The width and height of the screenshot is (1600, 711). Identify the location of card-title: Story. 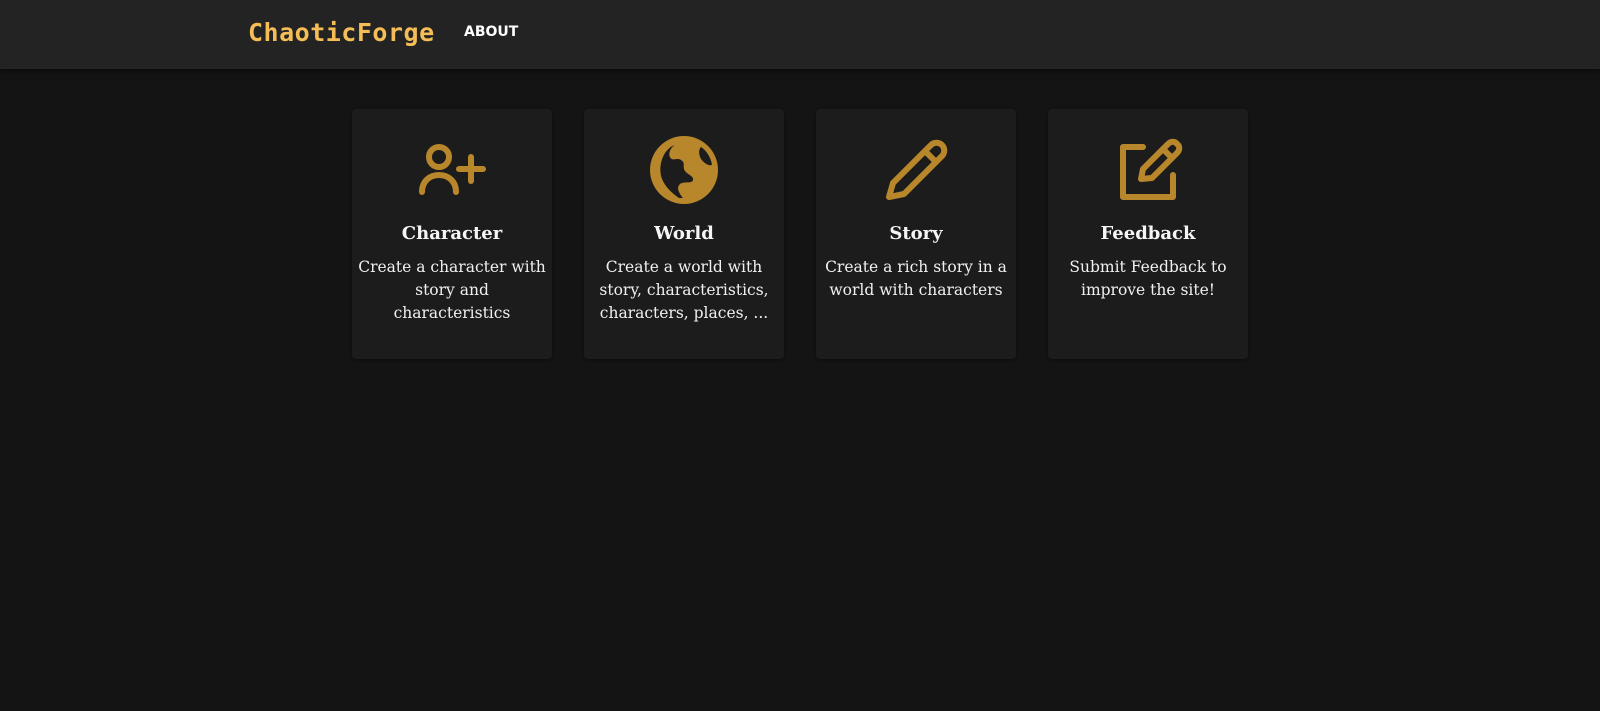
(916, 233).